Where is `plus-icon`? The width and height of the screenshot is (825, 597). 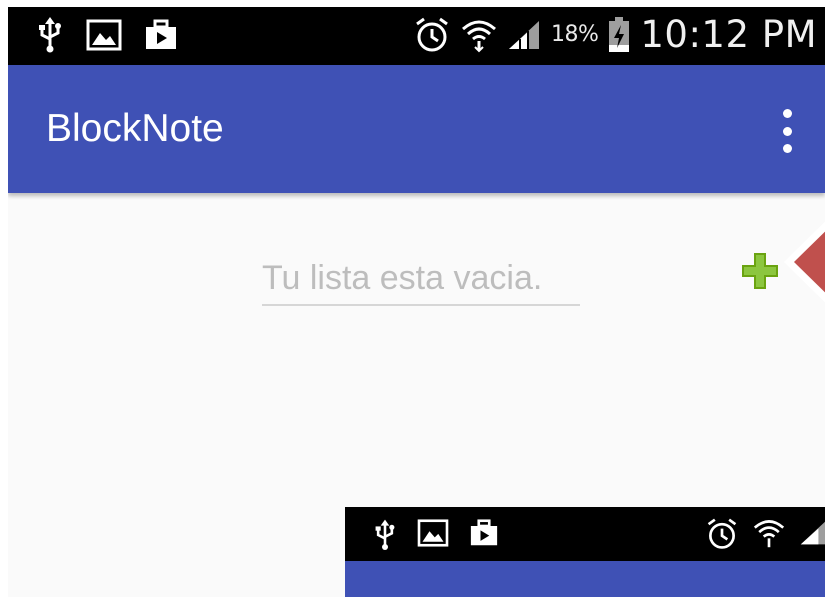
plus-icon is located at coordinates (760, 271).